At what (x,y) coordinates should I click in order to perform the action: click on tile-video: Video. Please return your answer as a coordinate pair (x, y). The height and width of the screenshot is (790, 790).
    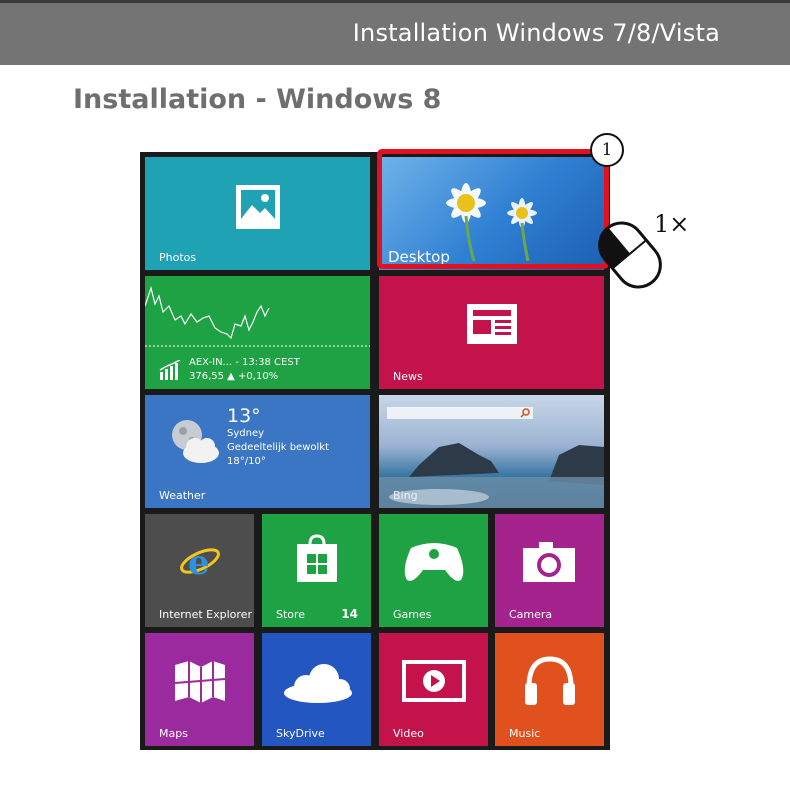
    Looking at the image, I should click on (433, 689).